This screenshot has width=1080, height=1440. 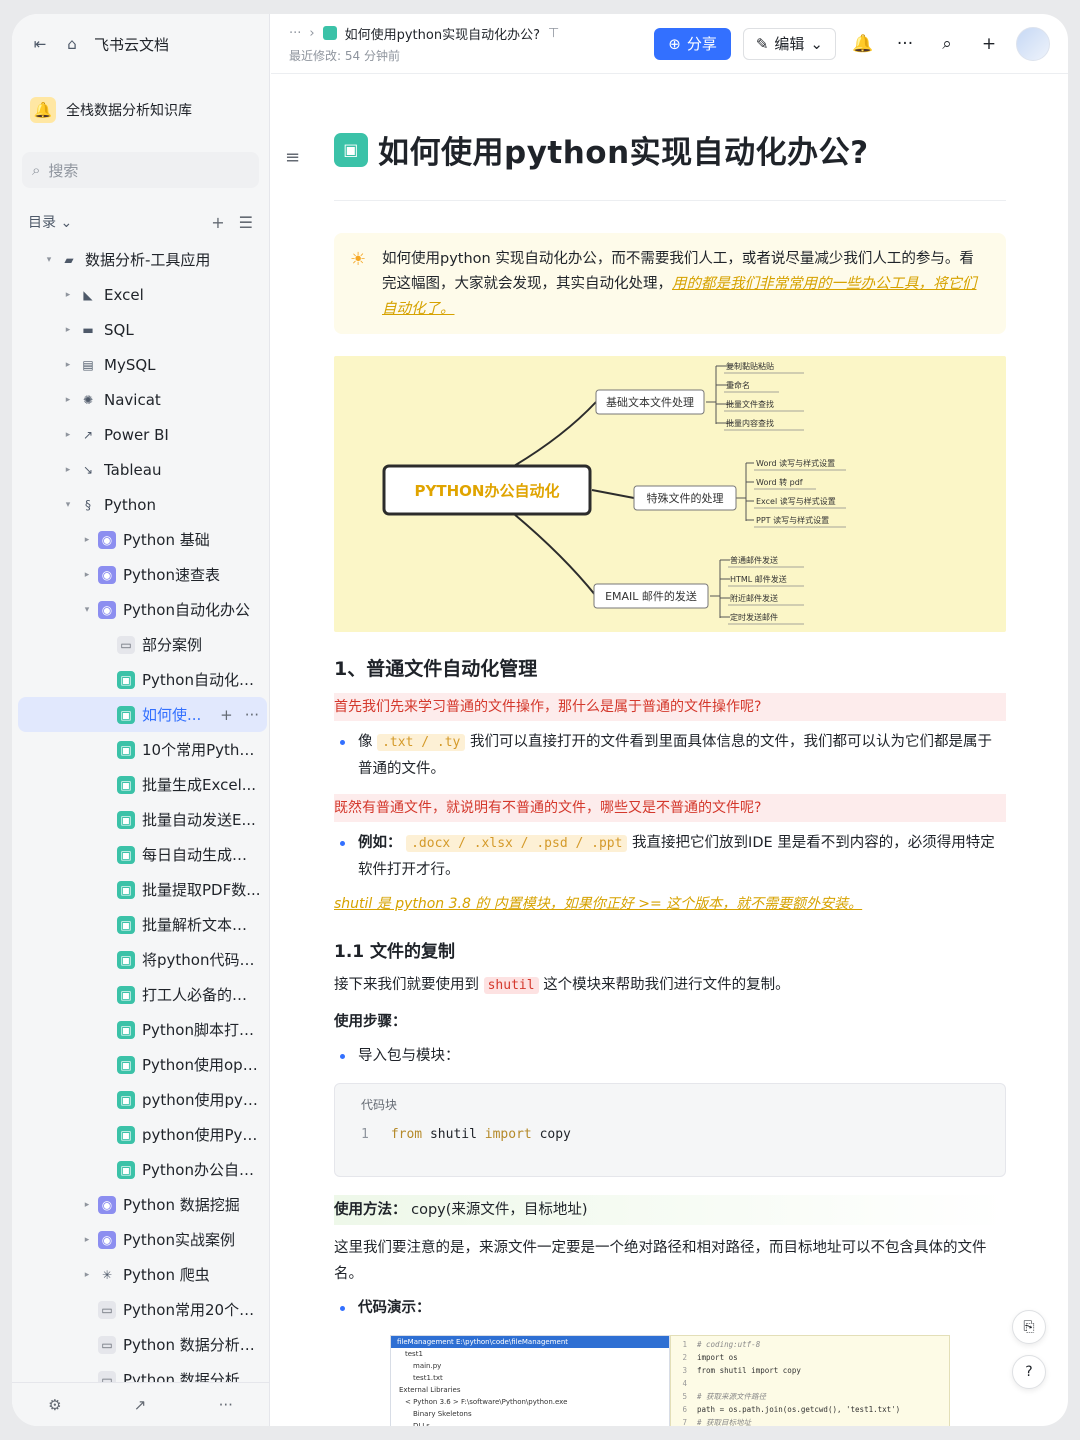 What do you see at coordinates (670, 808) in the screenshot?
I see `highlighted-question: 既然有普通文件，就说明有不普通的文件，哪些又是不普通的文件呢?` at bounding box center [670, 808].